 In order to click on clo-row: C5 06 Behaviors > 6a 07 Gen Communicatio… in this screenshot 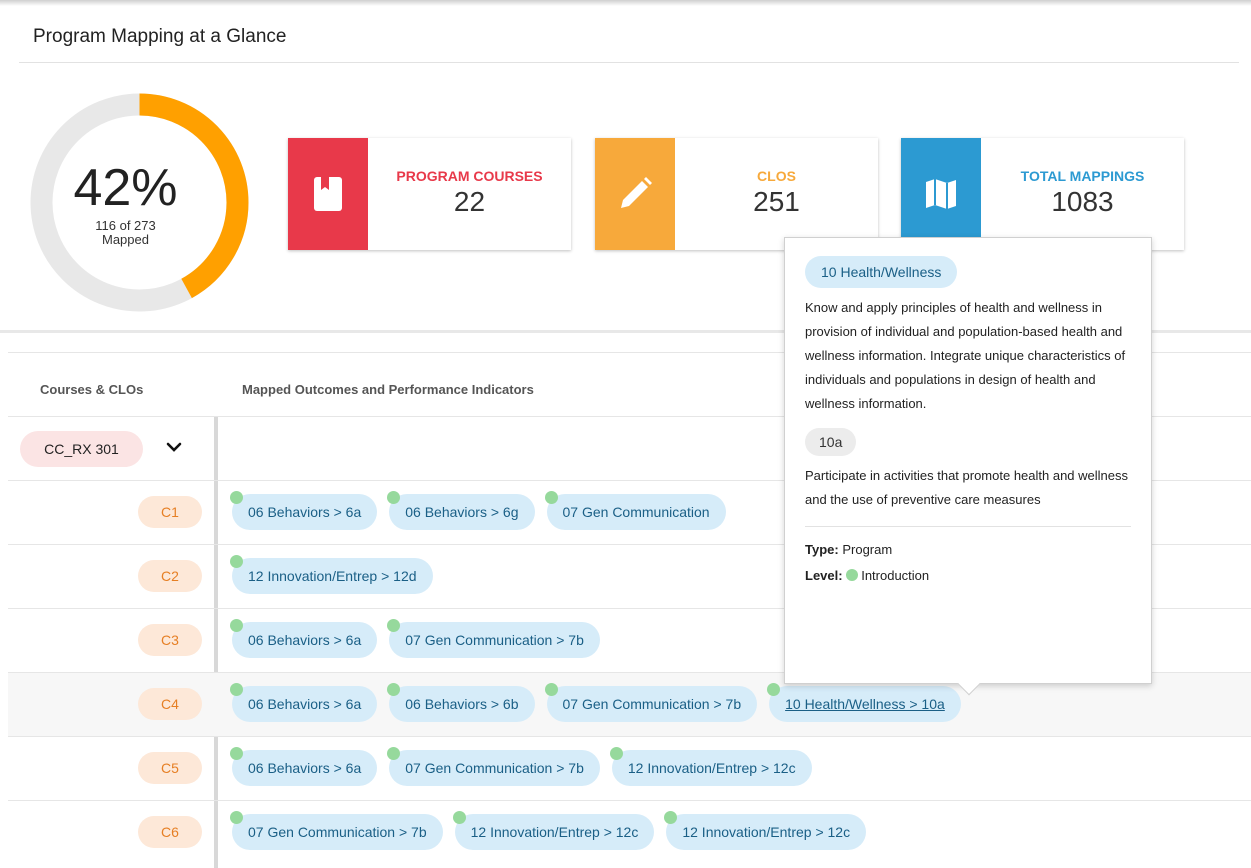, I will do `click(629, 769)`.